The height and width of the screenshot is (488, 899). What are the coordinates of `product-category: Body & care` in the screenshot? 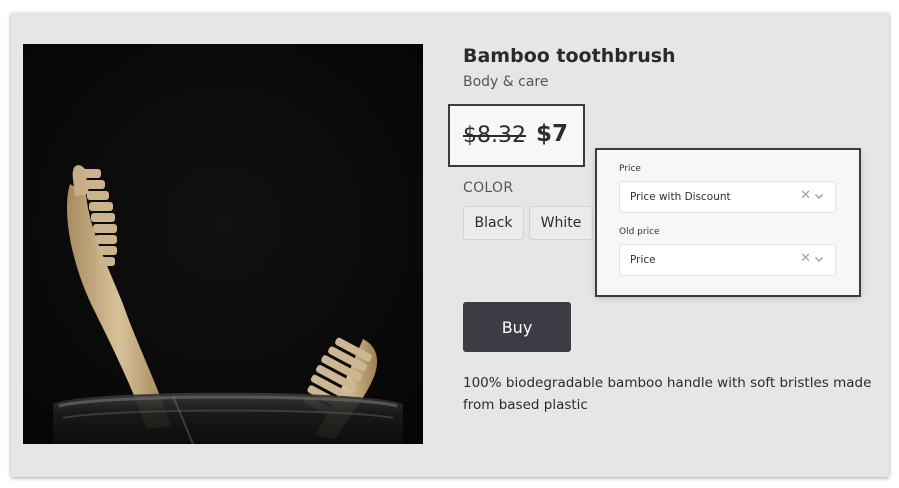 It's located at (506, 82).